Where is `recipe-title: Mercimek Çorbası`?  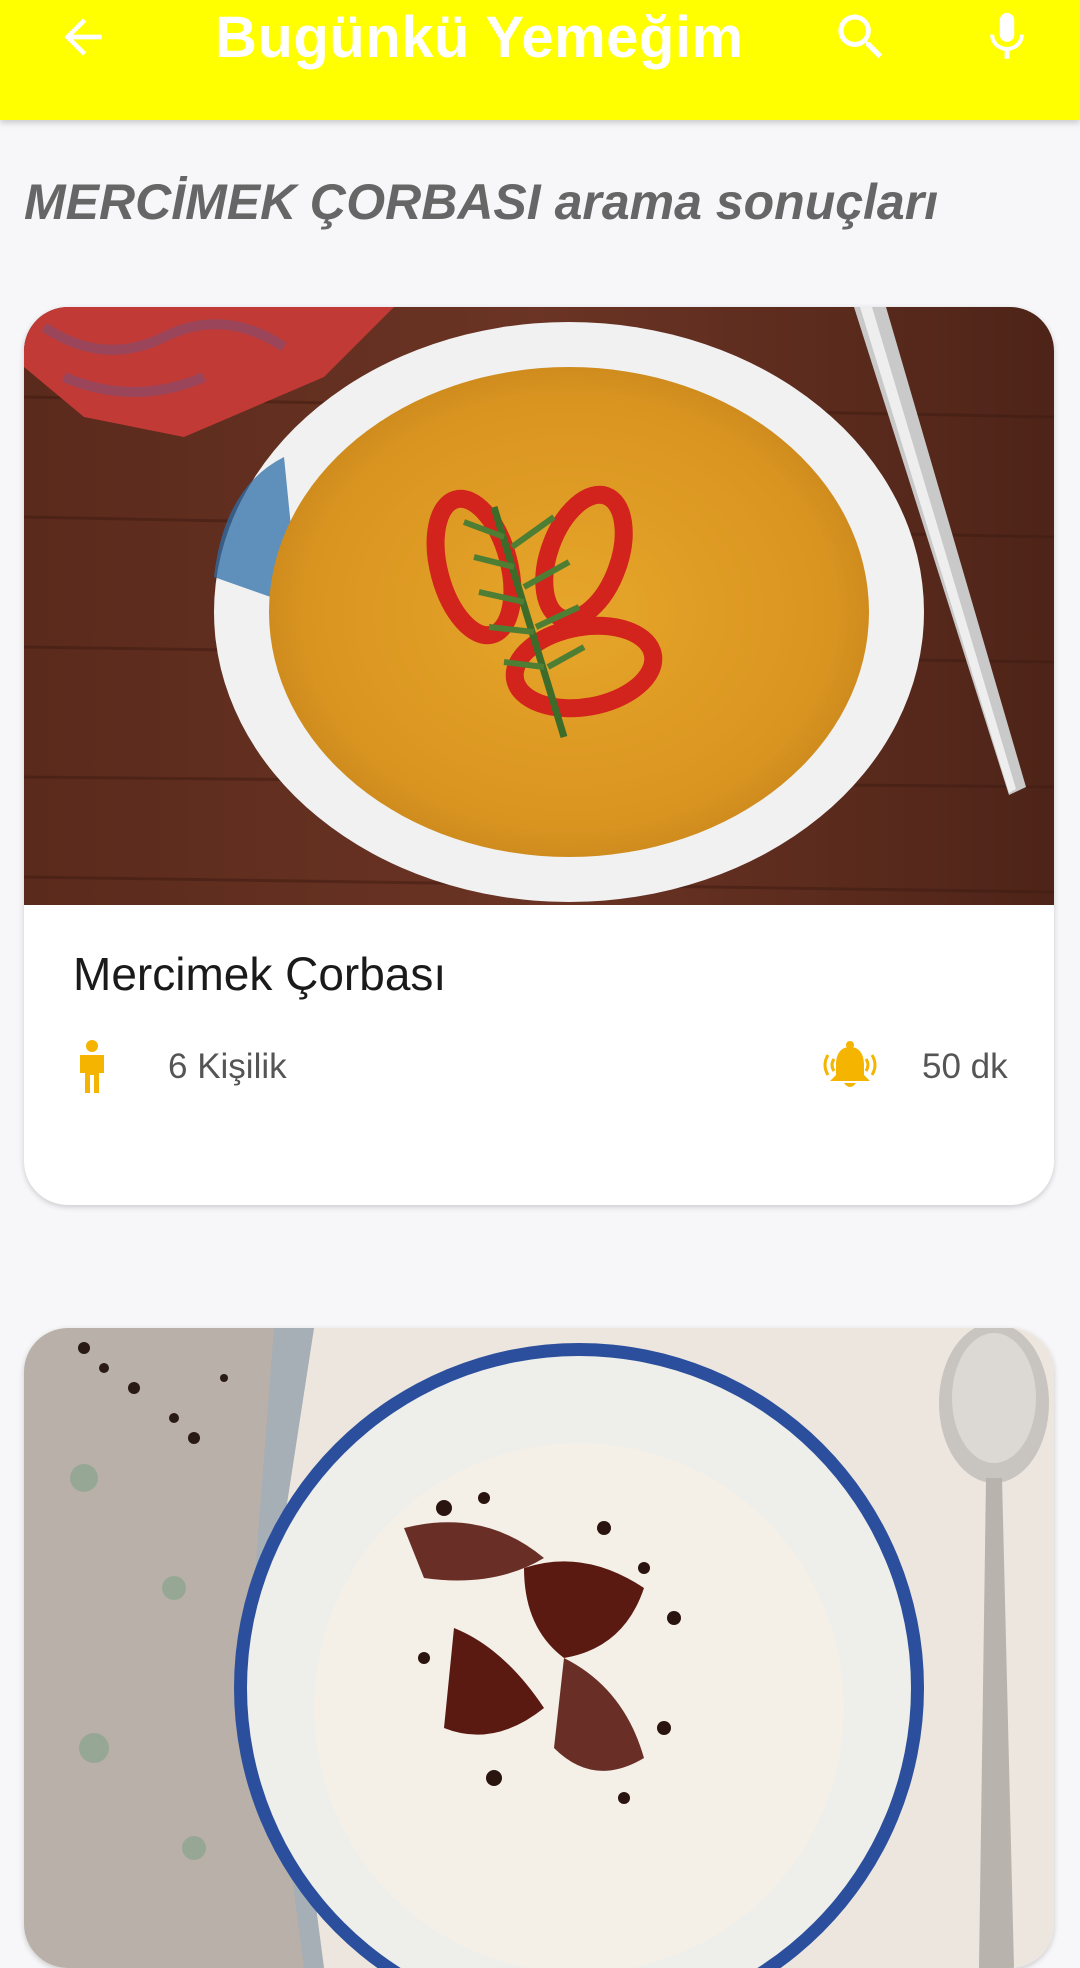
recipe-title: Mercimek Çorbası is located at coordinates (260, 974).